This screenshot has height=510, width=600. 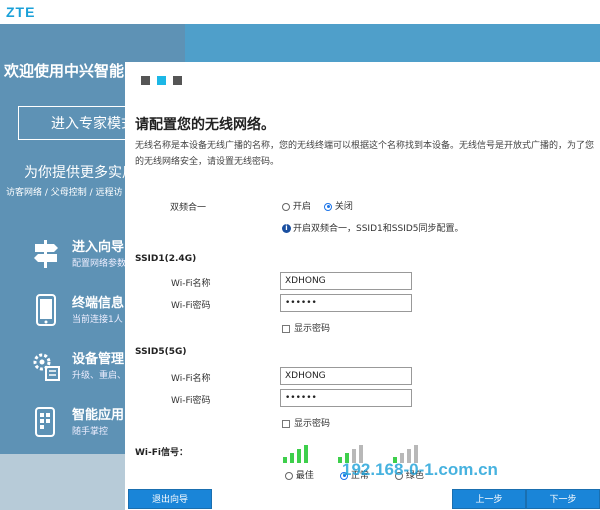 What do you see at coordinates (489, 499) in the screenshot?
I see `previous-step-button: 上一步` at bounding box center [489, 499].